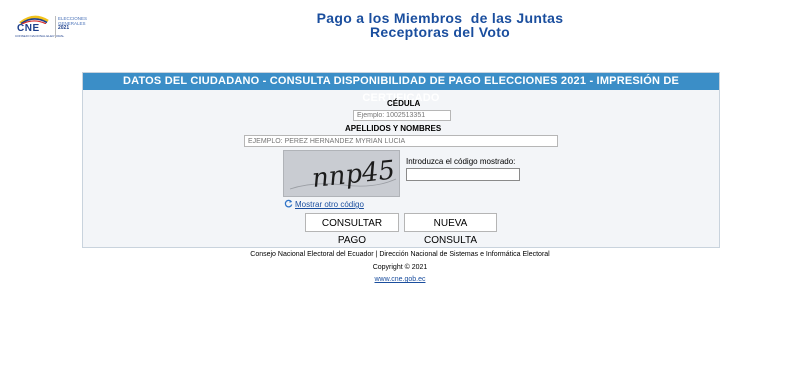 Image resolution: width=800 pixels, height=380 pixels. What do you see at coordinates (404, 103) in the screenshot?
I see `cedula-label: CÉDULA` at bounding box center [404, 103].